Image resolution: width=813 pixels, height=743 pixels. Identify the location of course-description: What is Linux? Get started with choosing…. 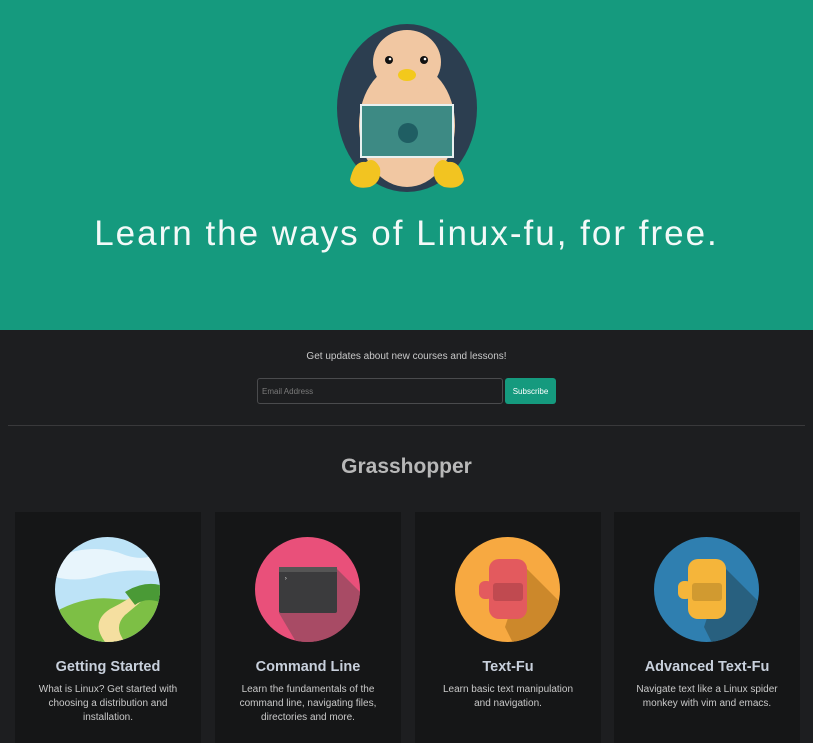
(108, 703).